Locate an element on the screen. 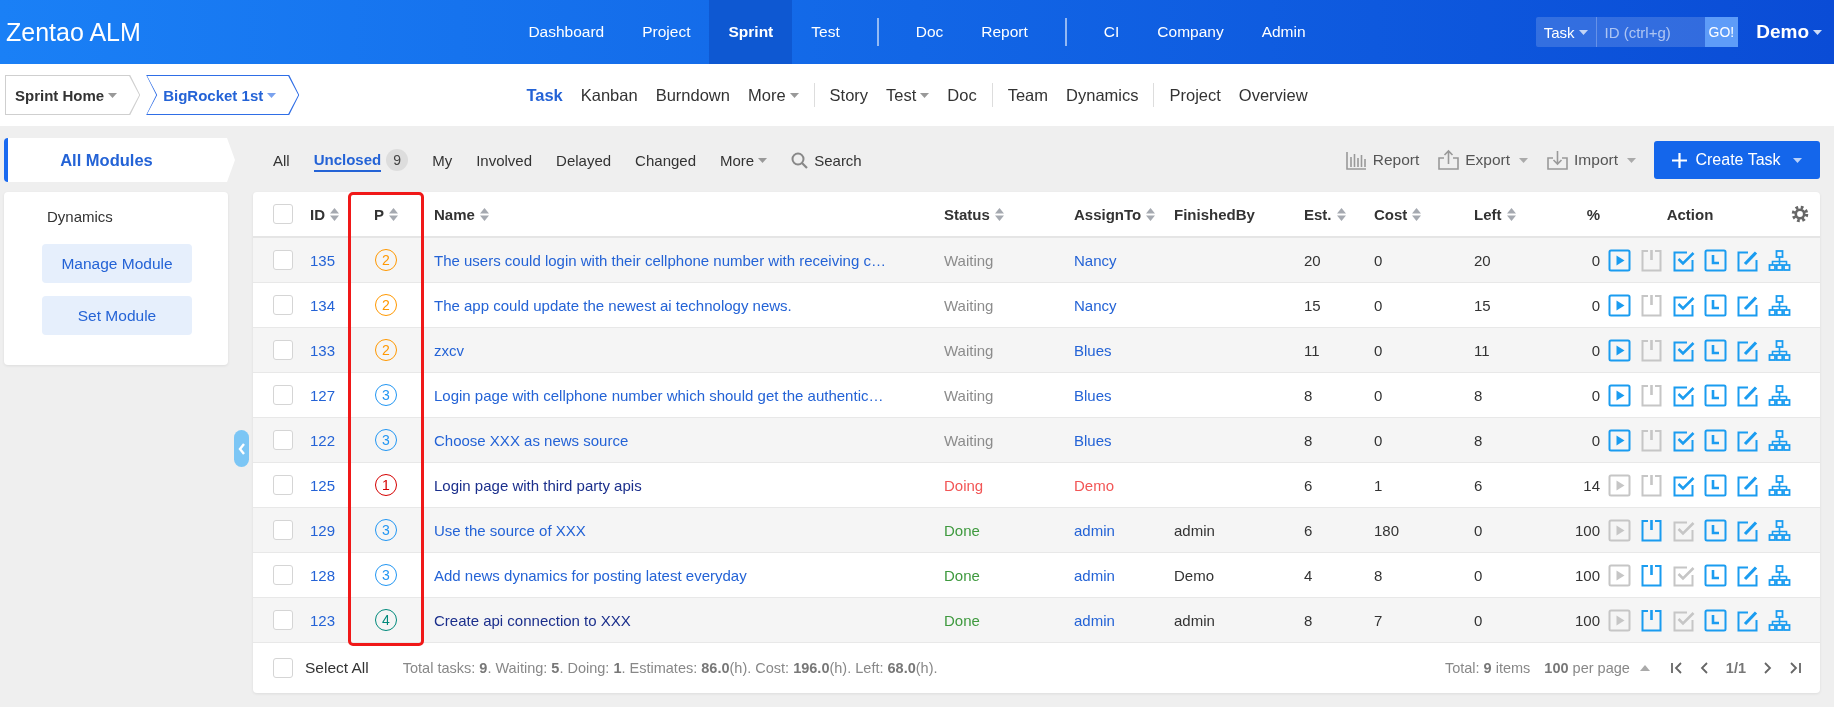  search-scope-dropdown: Task is located at coordinates (1566, 32).